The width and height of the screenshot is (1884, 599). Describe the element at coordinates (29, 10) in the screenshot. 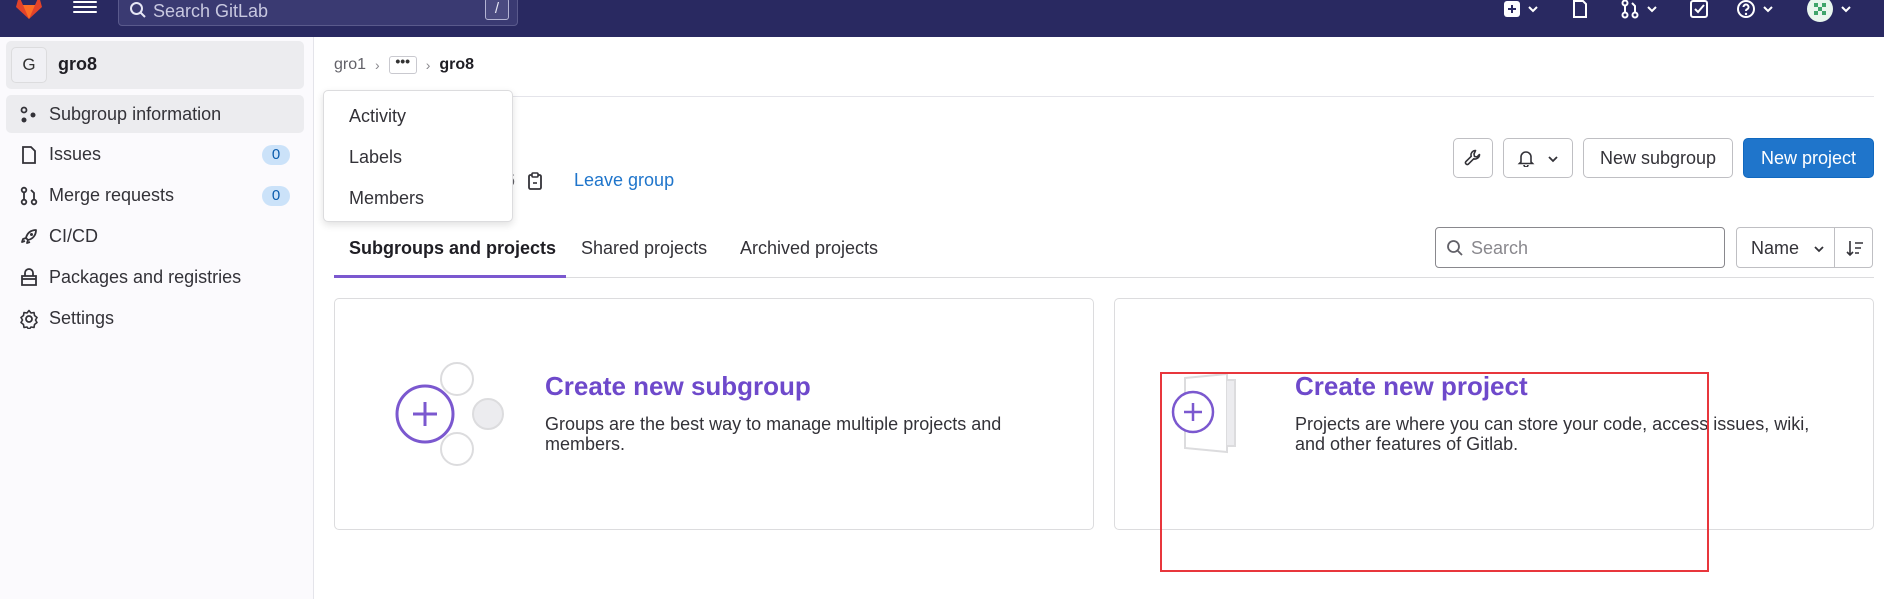

I see `gitlab-logo-icon` at that location.